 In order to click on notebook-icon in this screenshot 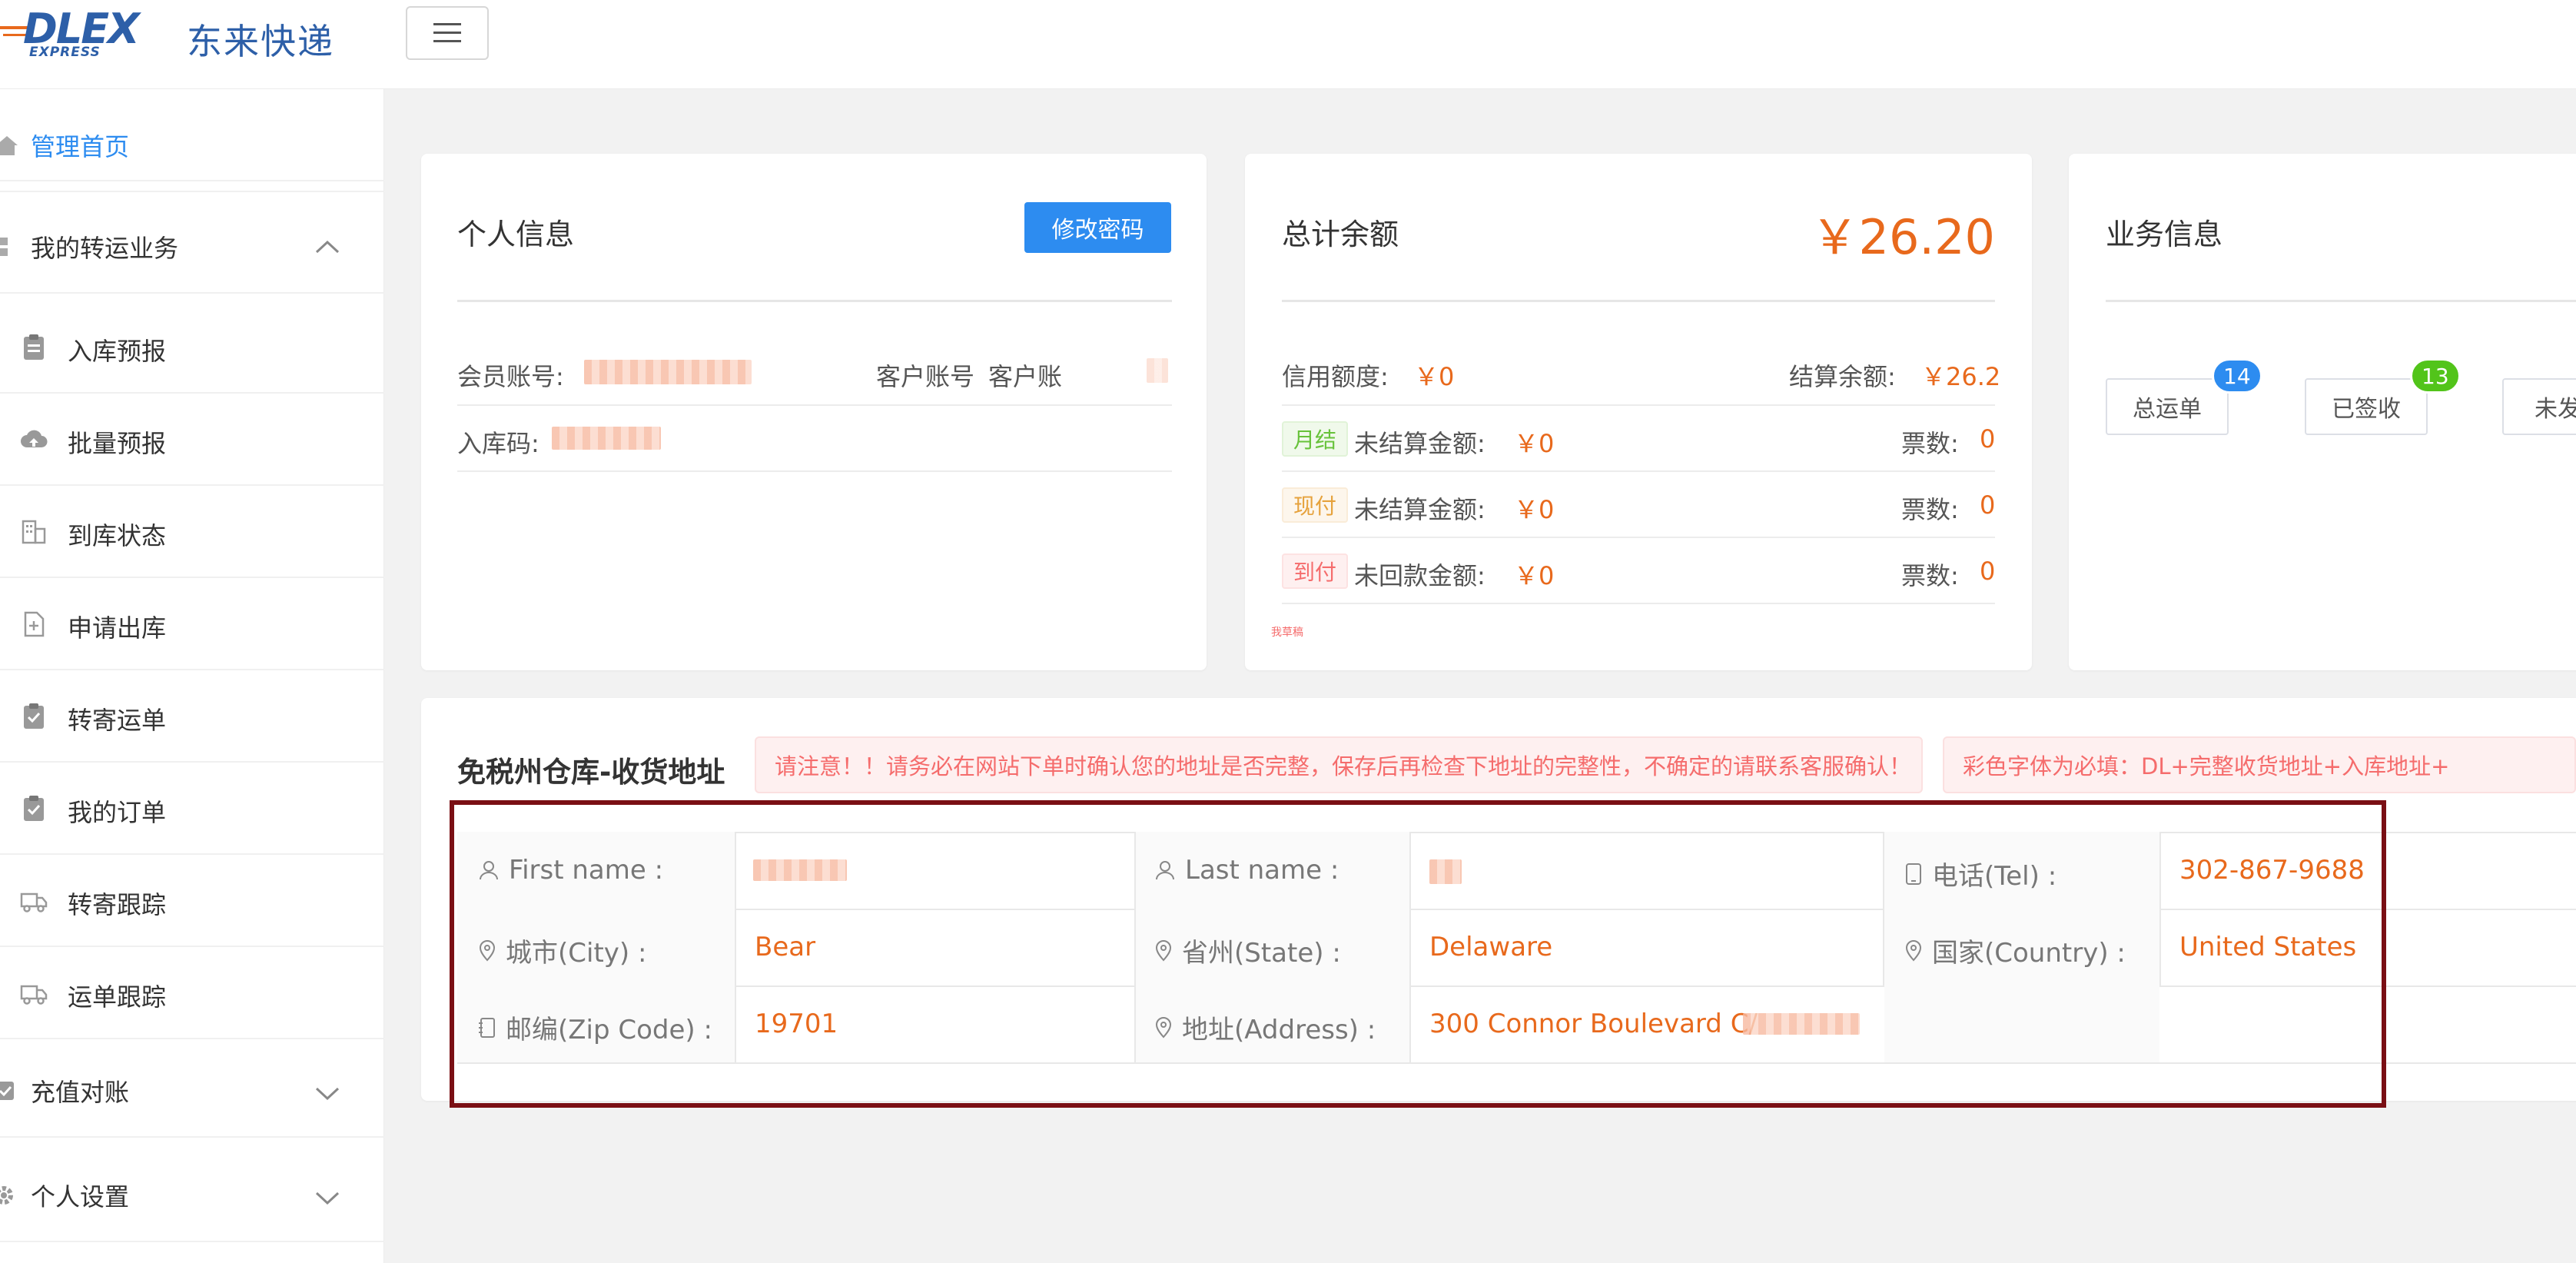, I will do `click(487, 1027)`.